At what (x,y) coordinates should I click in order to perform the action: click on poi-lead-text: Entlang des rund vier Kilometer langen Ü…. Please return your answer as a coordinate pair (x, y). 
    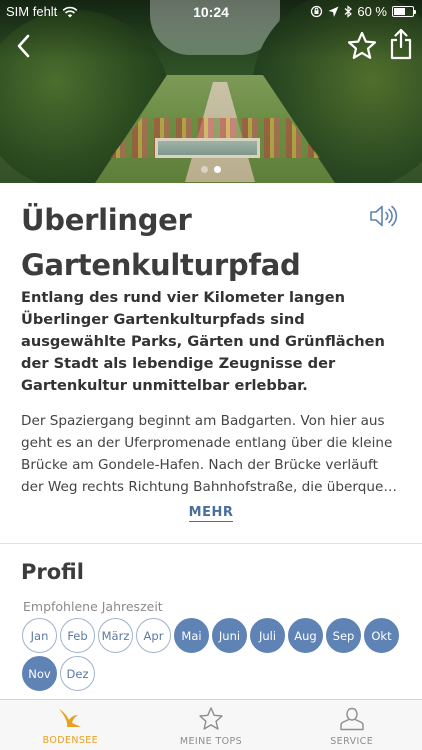
    Looking at the image, I should click on (203, 341).